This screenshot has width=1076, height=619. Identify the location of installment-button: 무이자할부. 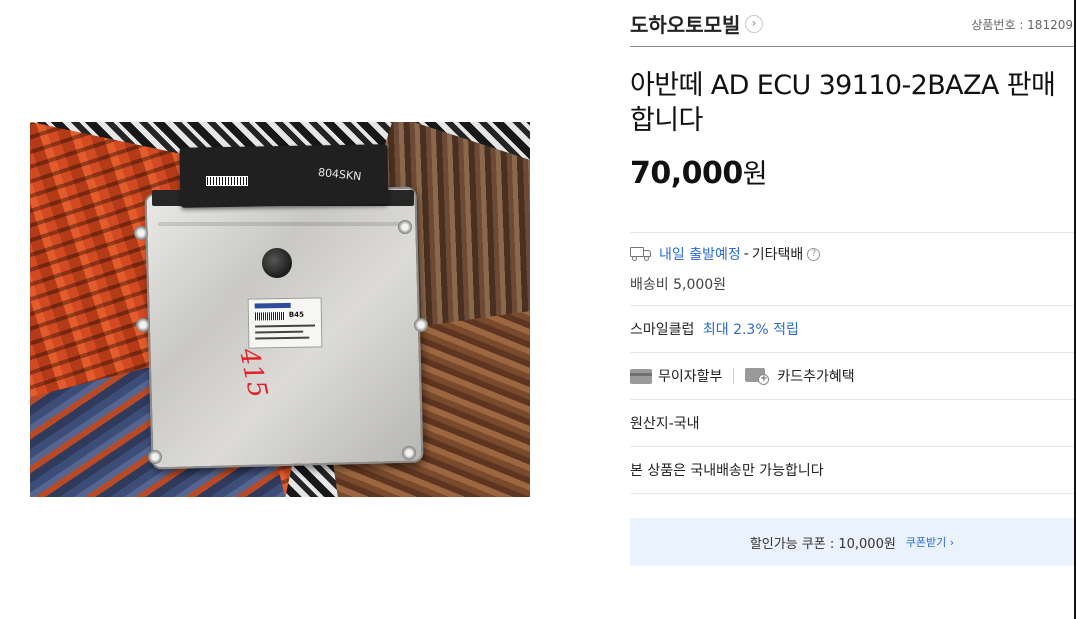
(690, 376).